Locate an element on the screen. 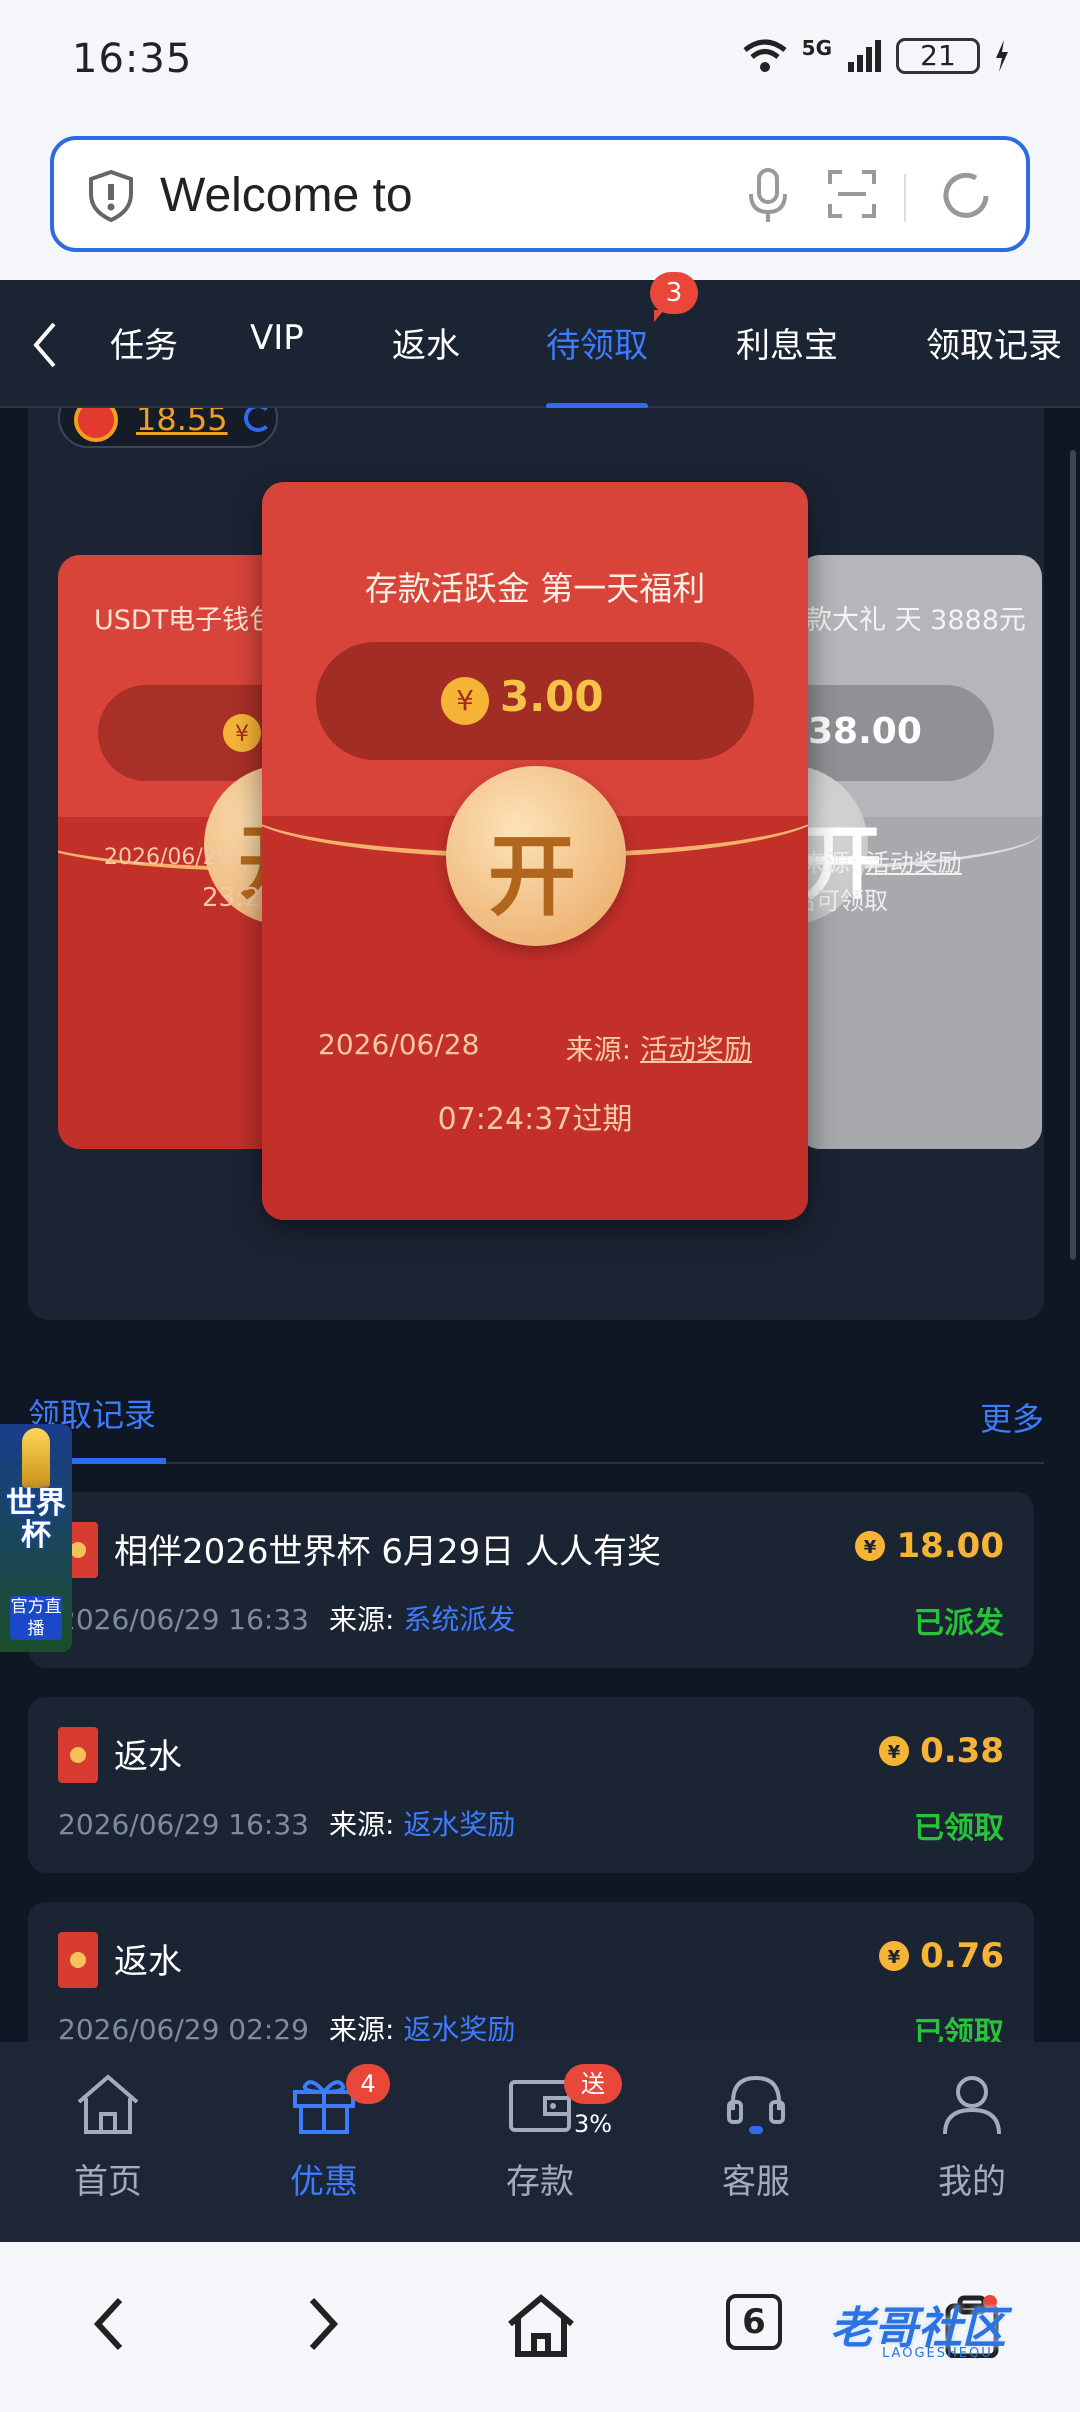 The width and height of the screenshot is (1080, 2412). bottom-nav: 首页 优惠 4 存款 送3% 客服 我的 is located at coordinates (540, 2142).